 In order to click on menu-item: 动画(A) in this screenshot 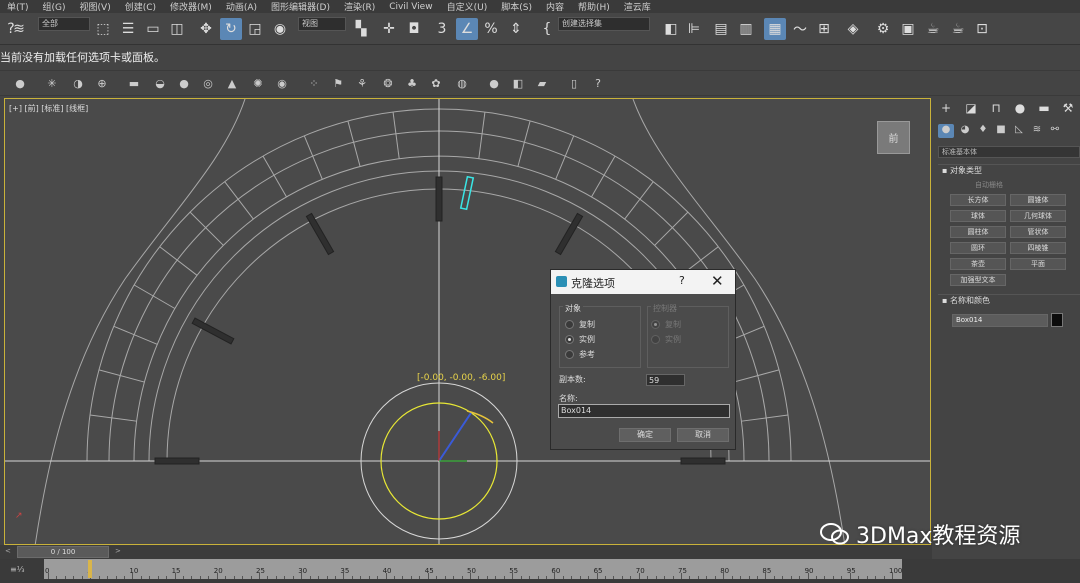, I will do `click(241, 6)`.